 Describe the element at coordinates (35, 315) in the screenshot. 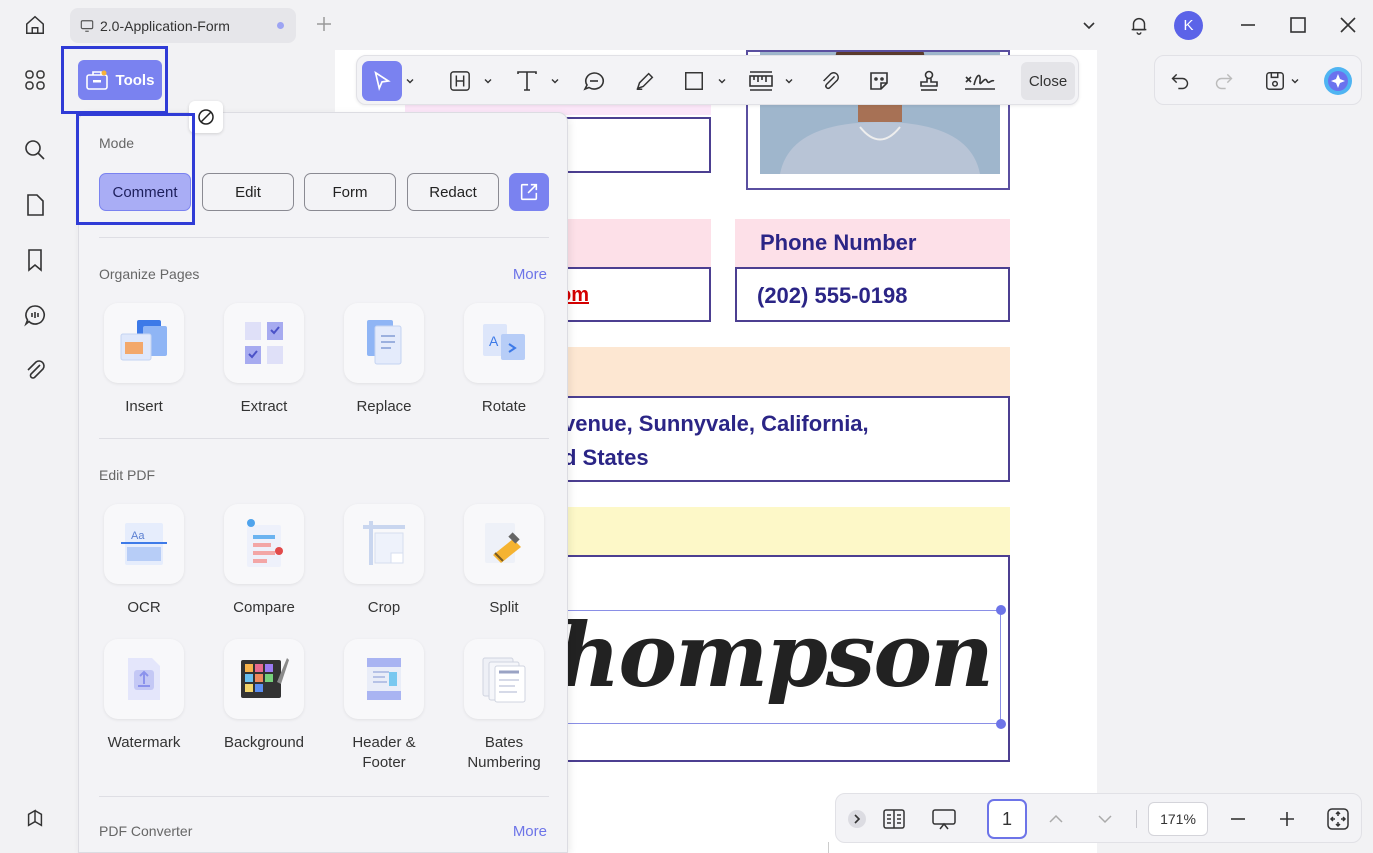

I see `comments-icon` at that location.